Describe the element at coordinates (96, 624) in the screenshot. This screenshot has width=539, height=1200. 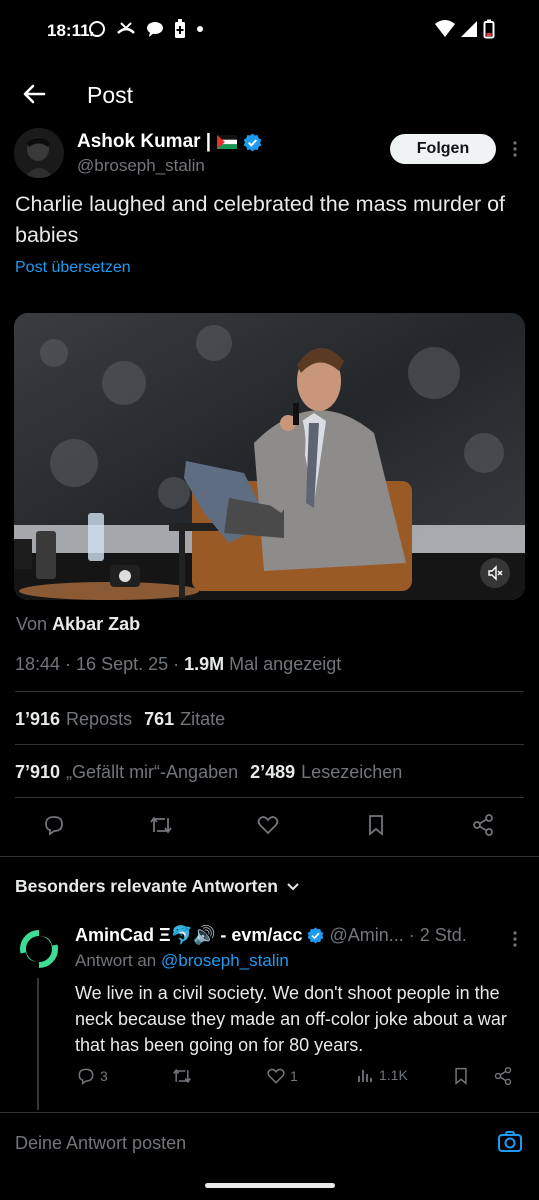
I see `video-source-name: Akbar Zab` at that location.